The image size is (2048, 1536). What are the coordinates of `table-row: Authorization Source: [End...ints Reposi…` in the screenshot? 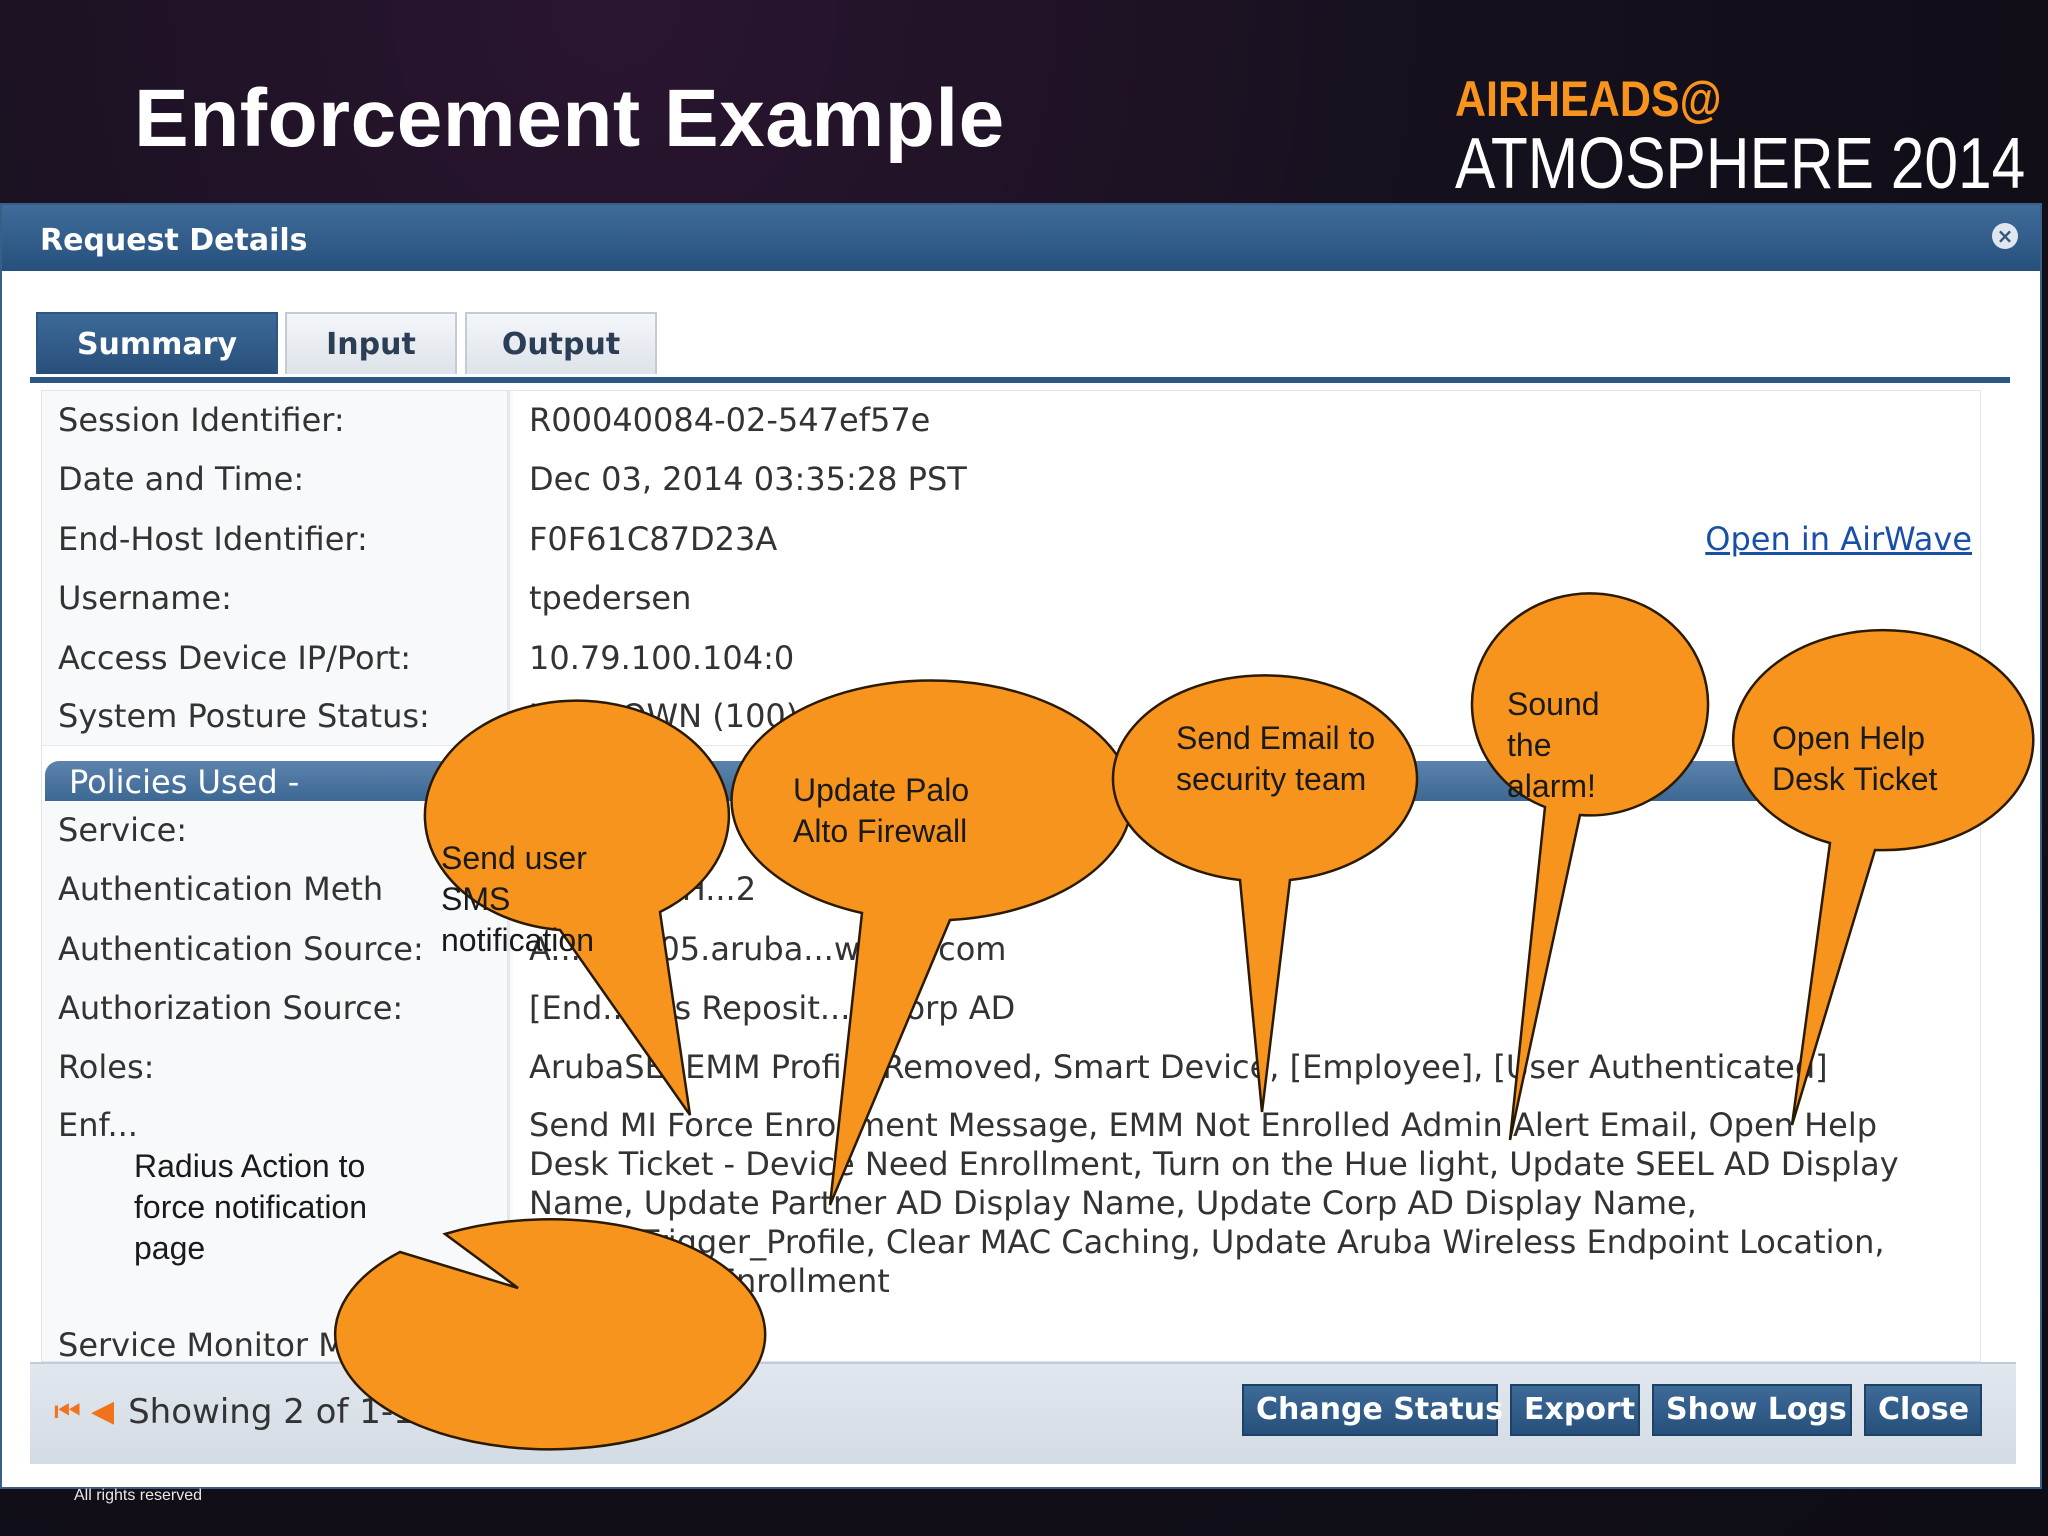 It's located at (1011, 1008).